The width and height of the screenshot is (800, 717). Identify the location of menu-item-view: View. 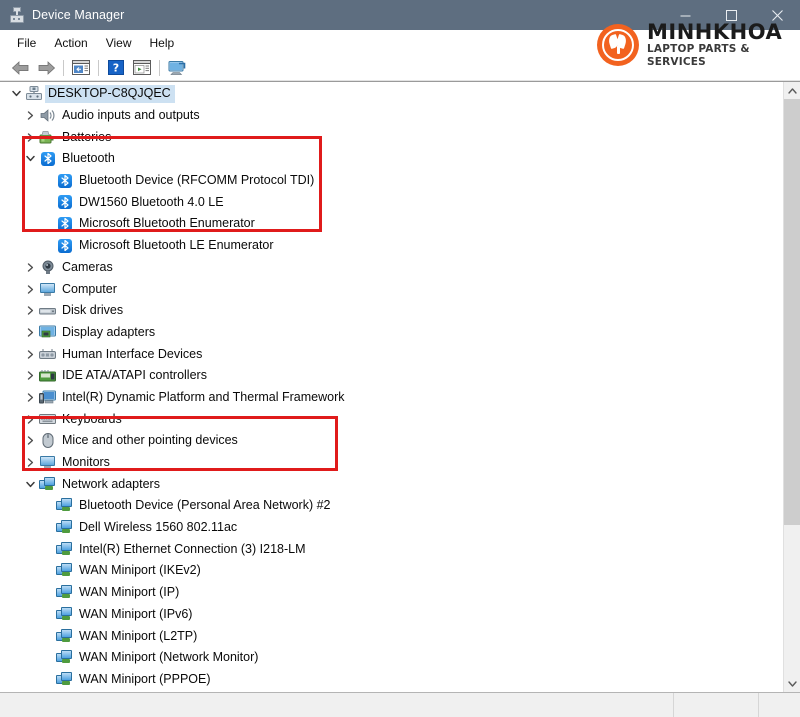
(119, 43).